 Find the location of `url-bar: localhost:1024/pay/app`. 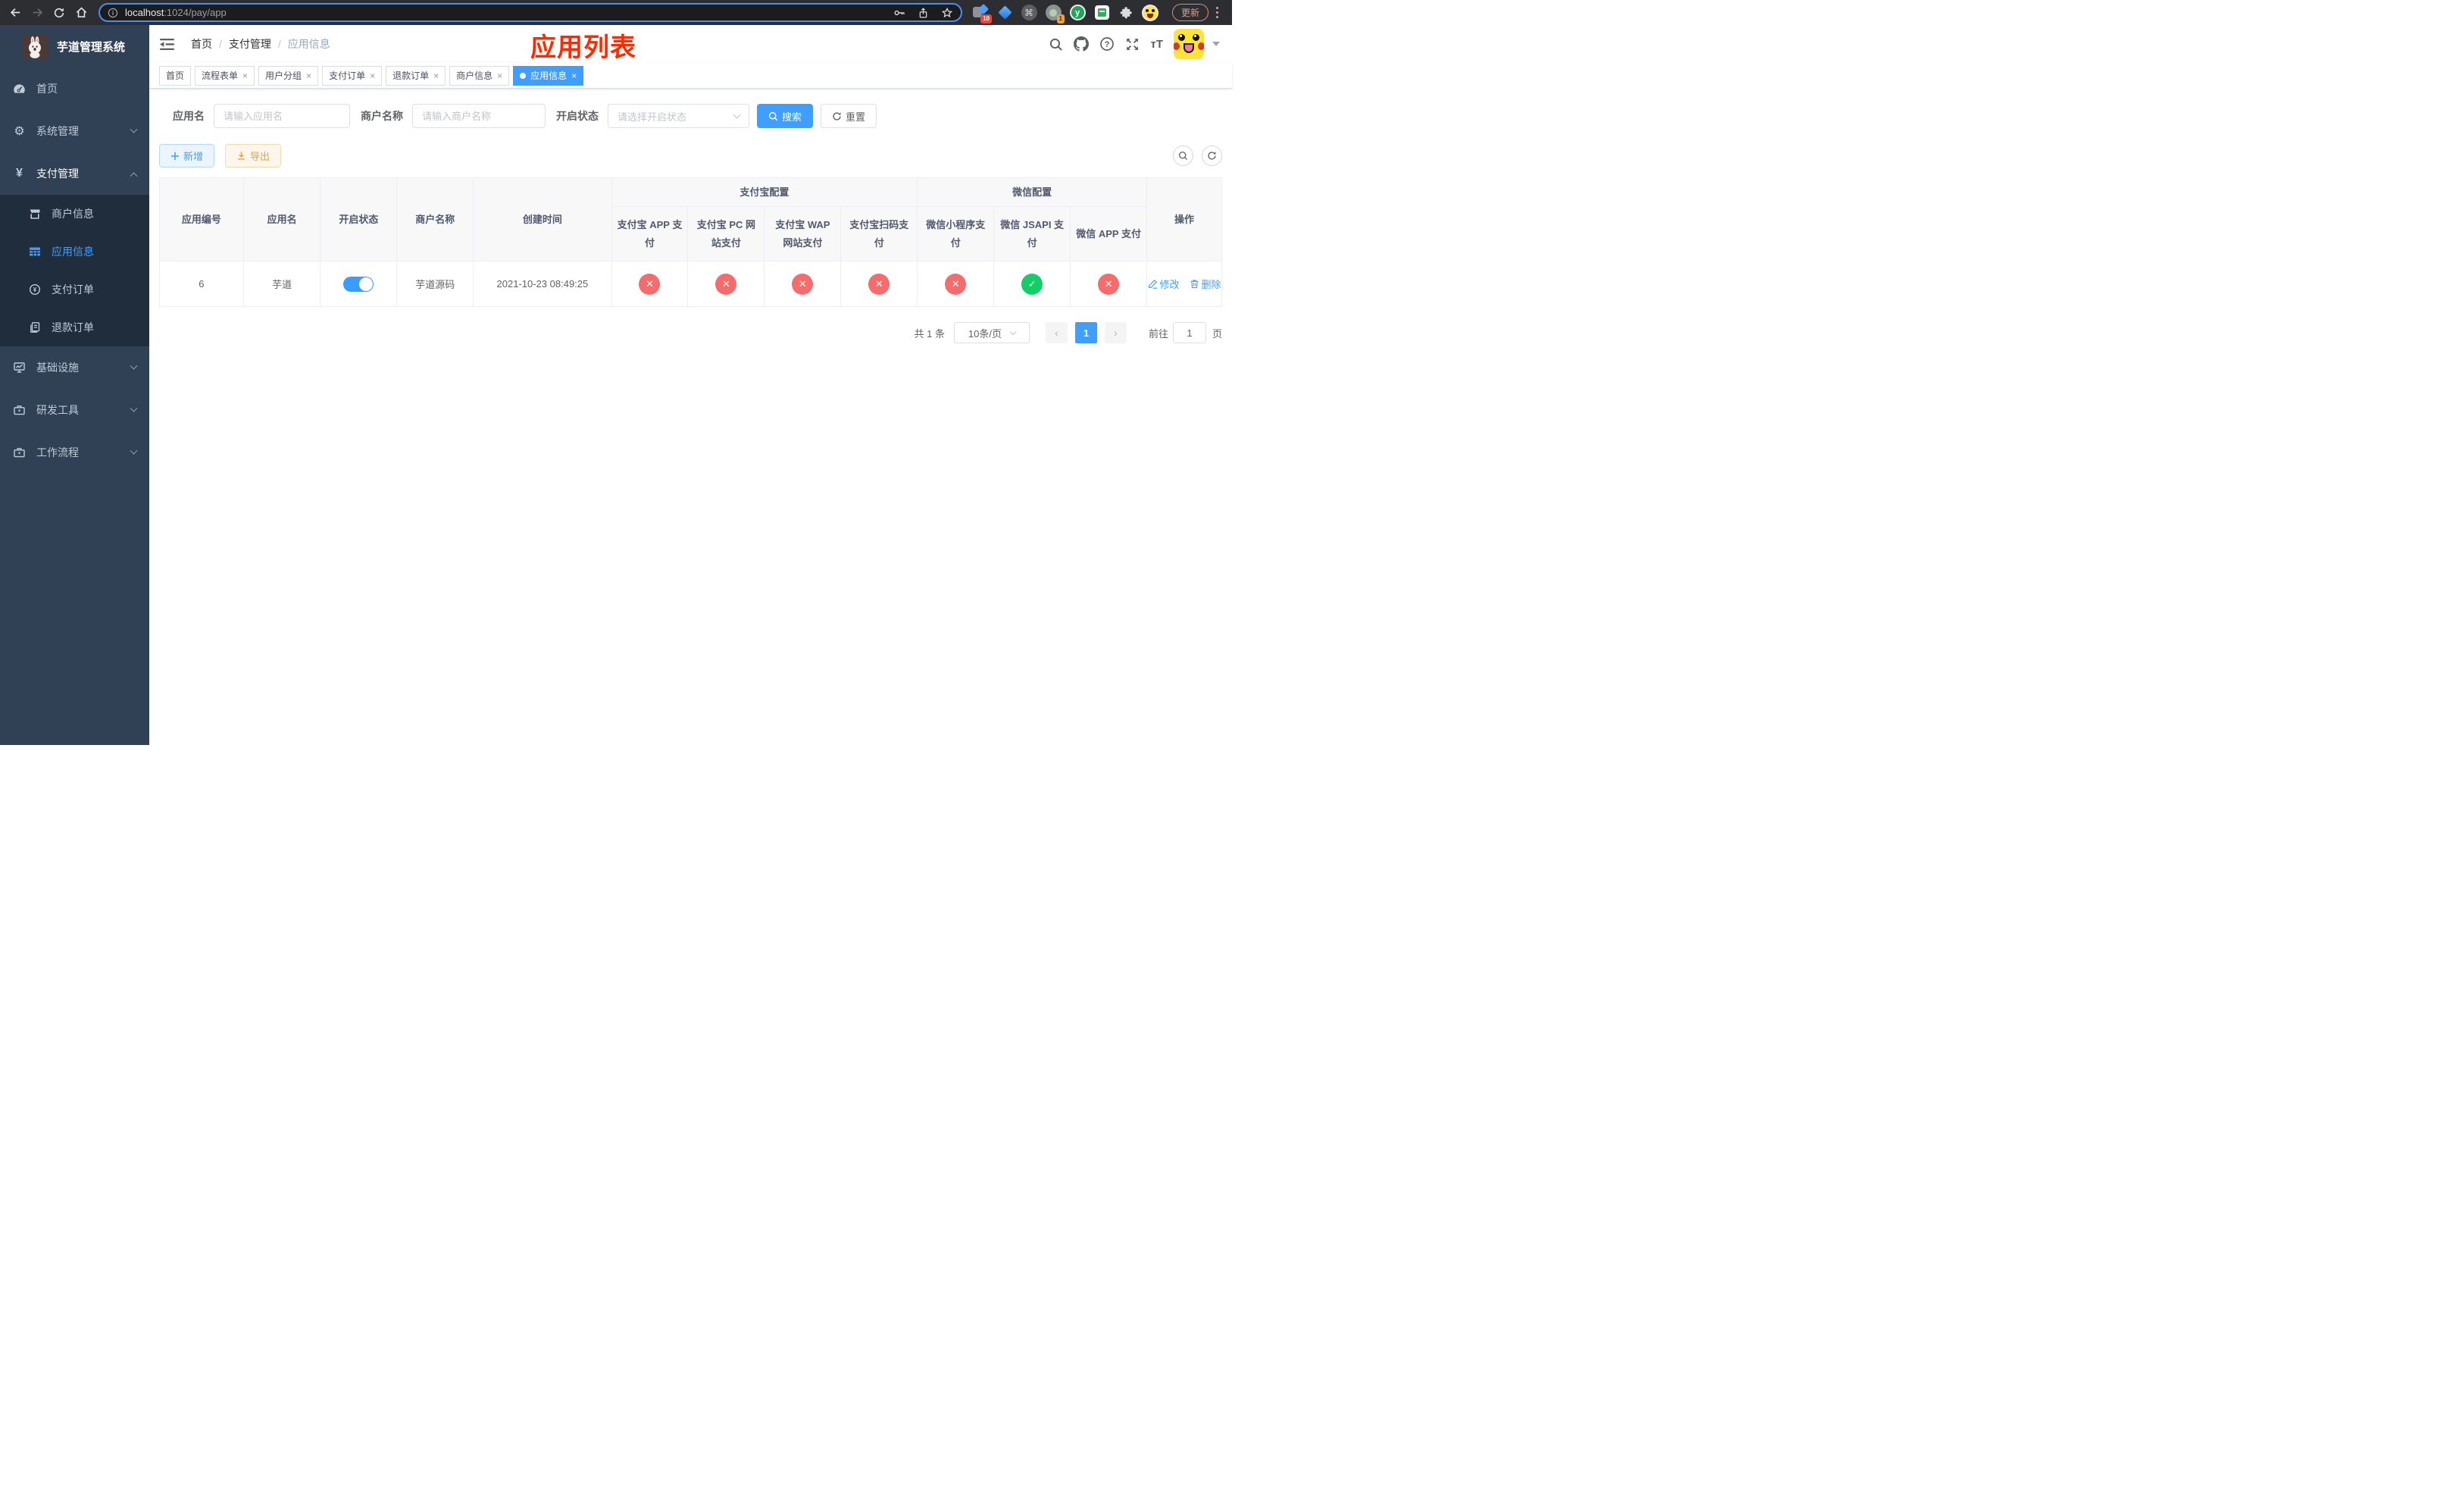

url-bar: localhost:1024/pay/app is located at coordinates (530, 13).